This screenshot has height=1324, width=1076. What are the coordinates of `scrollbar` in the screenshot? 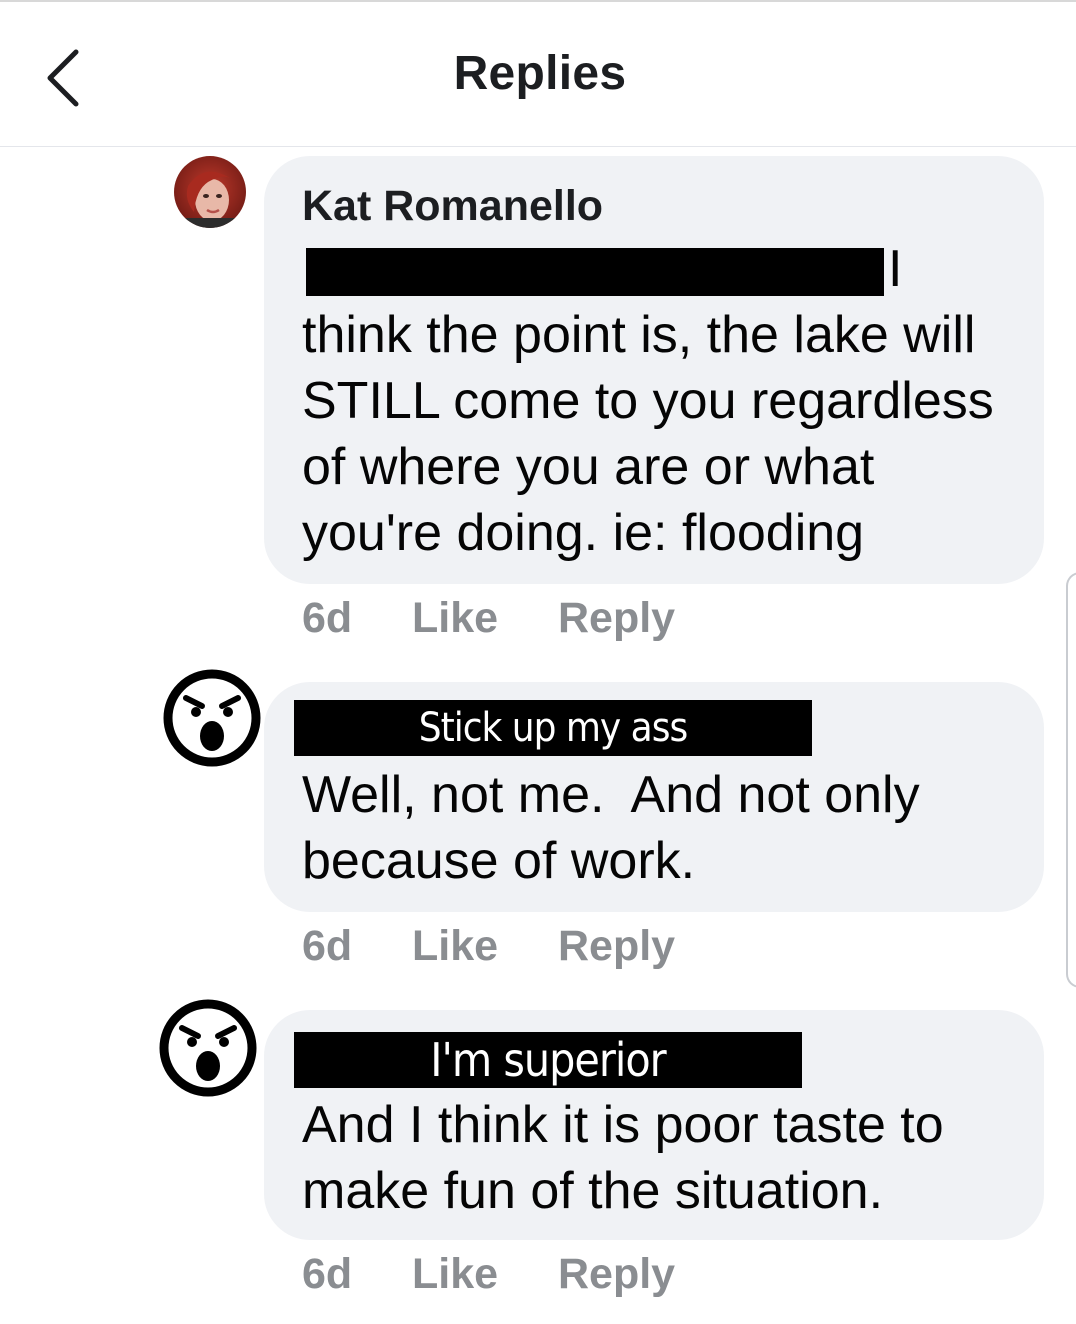 It's located at (1071, 780).